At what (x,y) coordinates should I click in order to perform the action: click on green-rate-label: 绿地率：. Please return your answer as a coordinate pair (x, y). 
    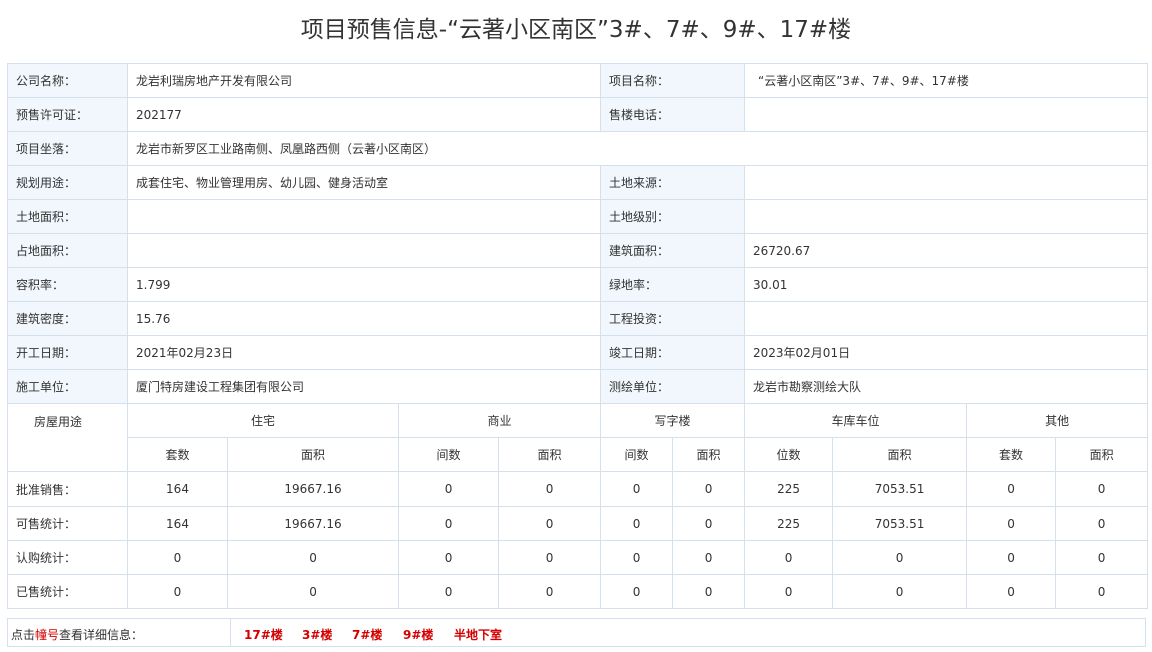
    Looking at the image, I should click on (672, 284).